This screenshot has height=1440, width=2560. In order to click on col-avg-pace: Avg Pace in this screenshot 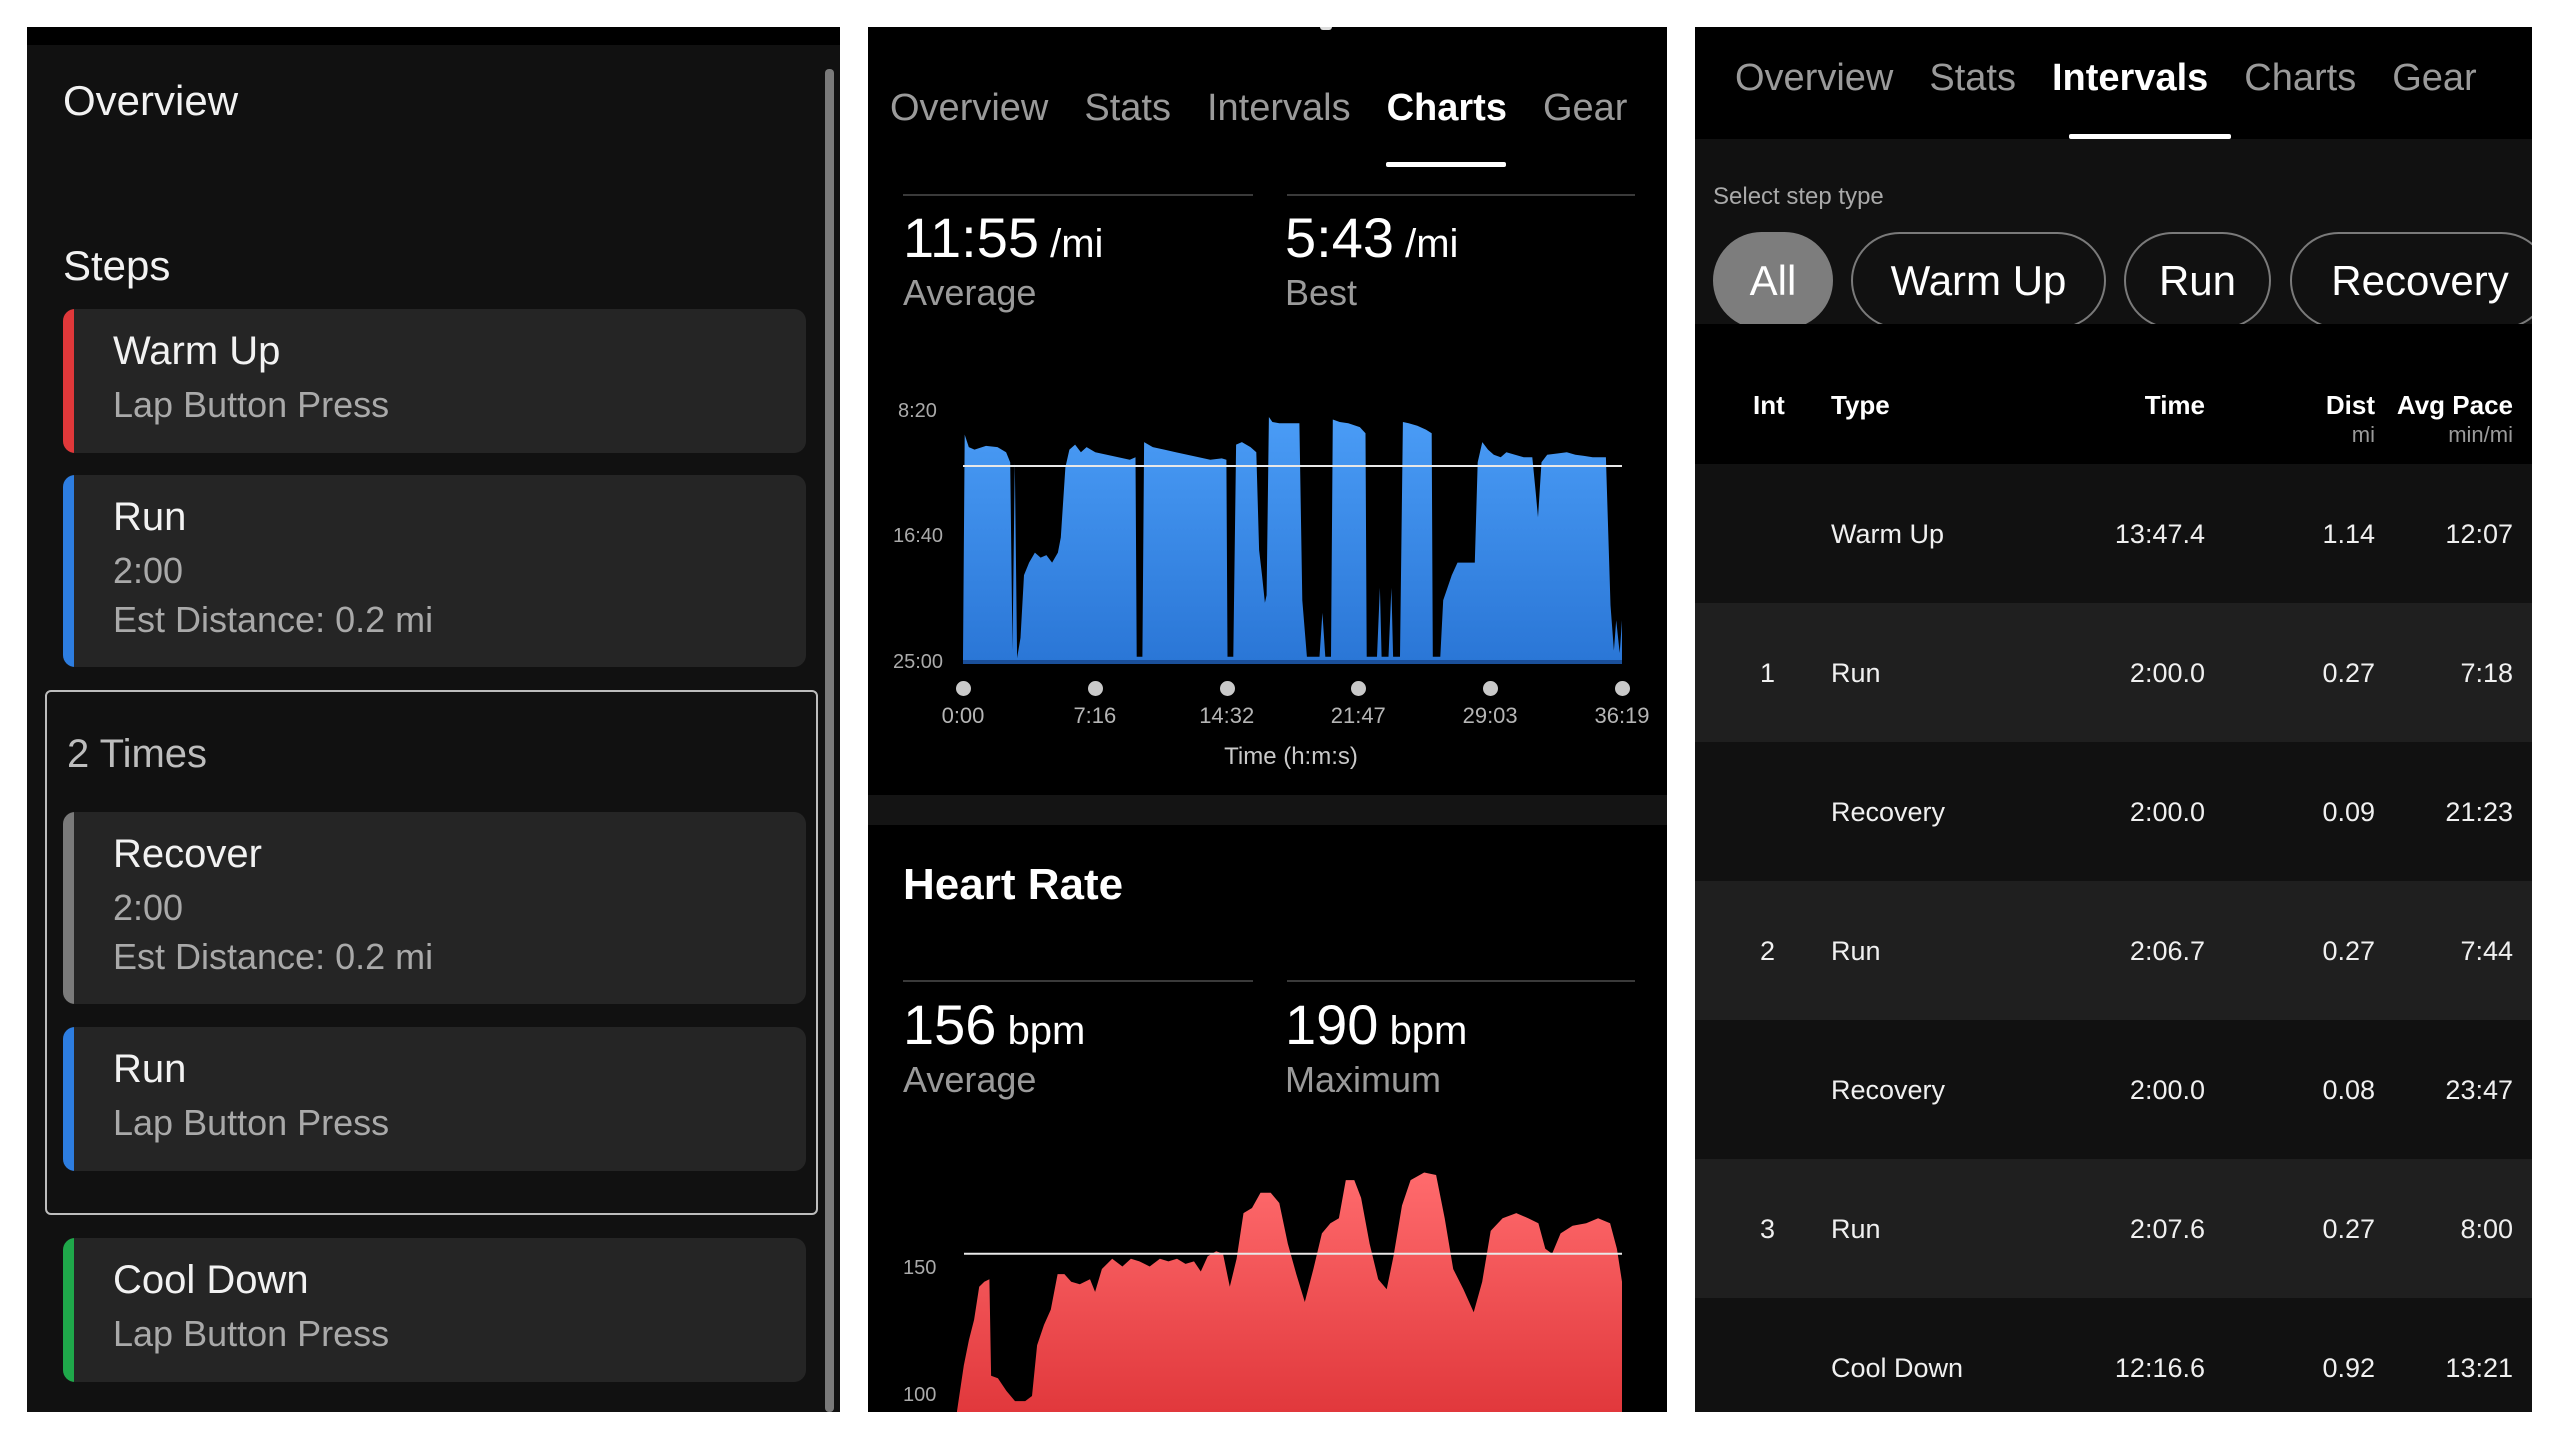, I will do `click(2455, 405)`.